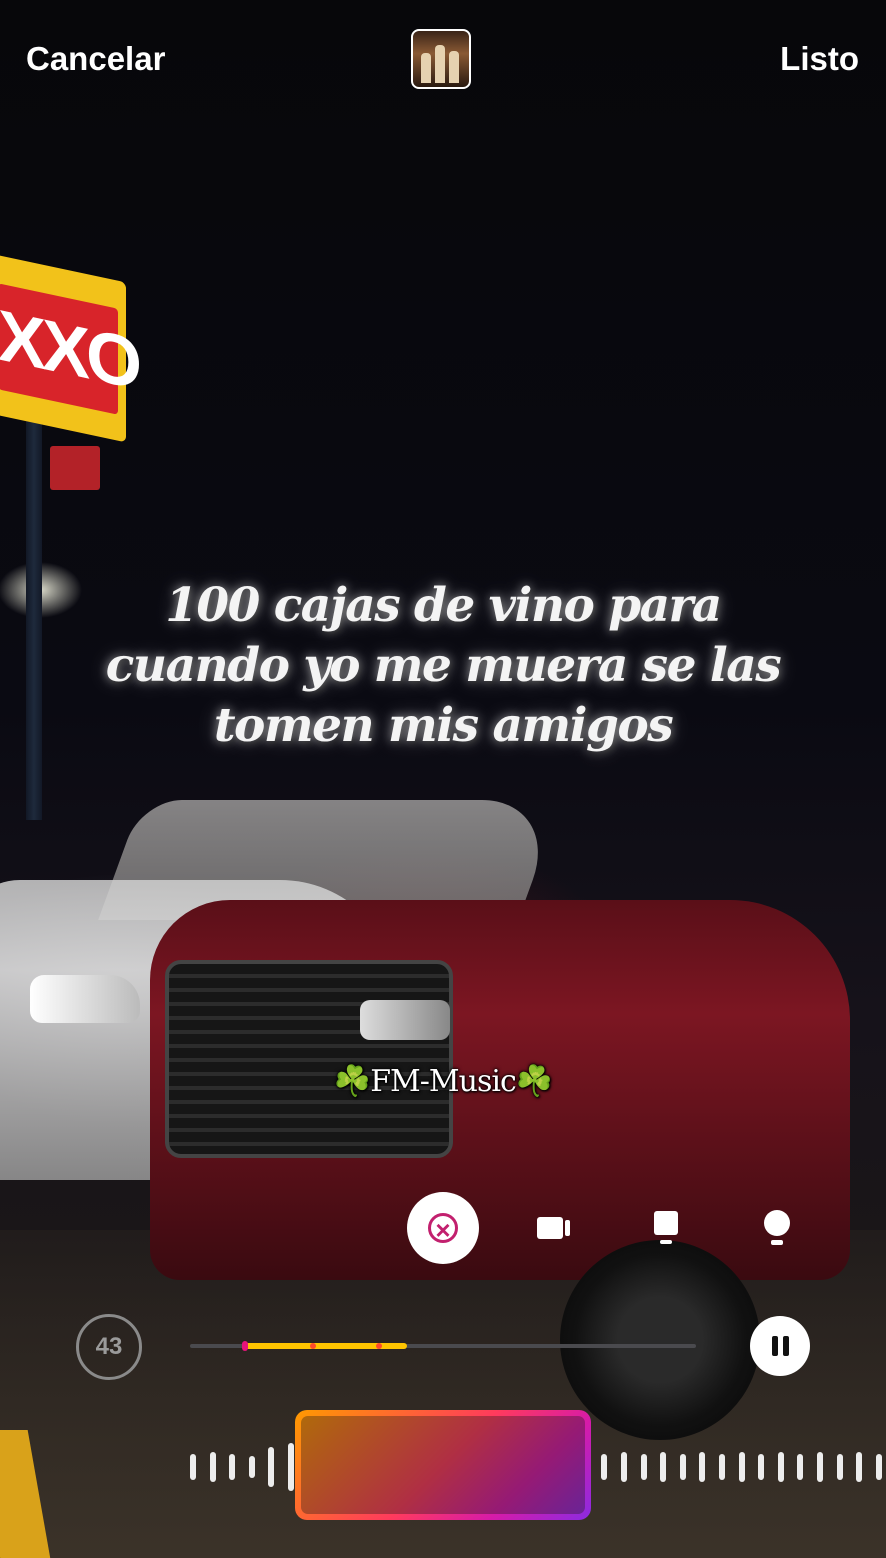 This screenshot has height=1558, width=886. I want to click on bulb-icon, so click(777, 1228).